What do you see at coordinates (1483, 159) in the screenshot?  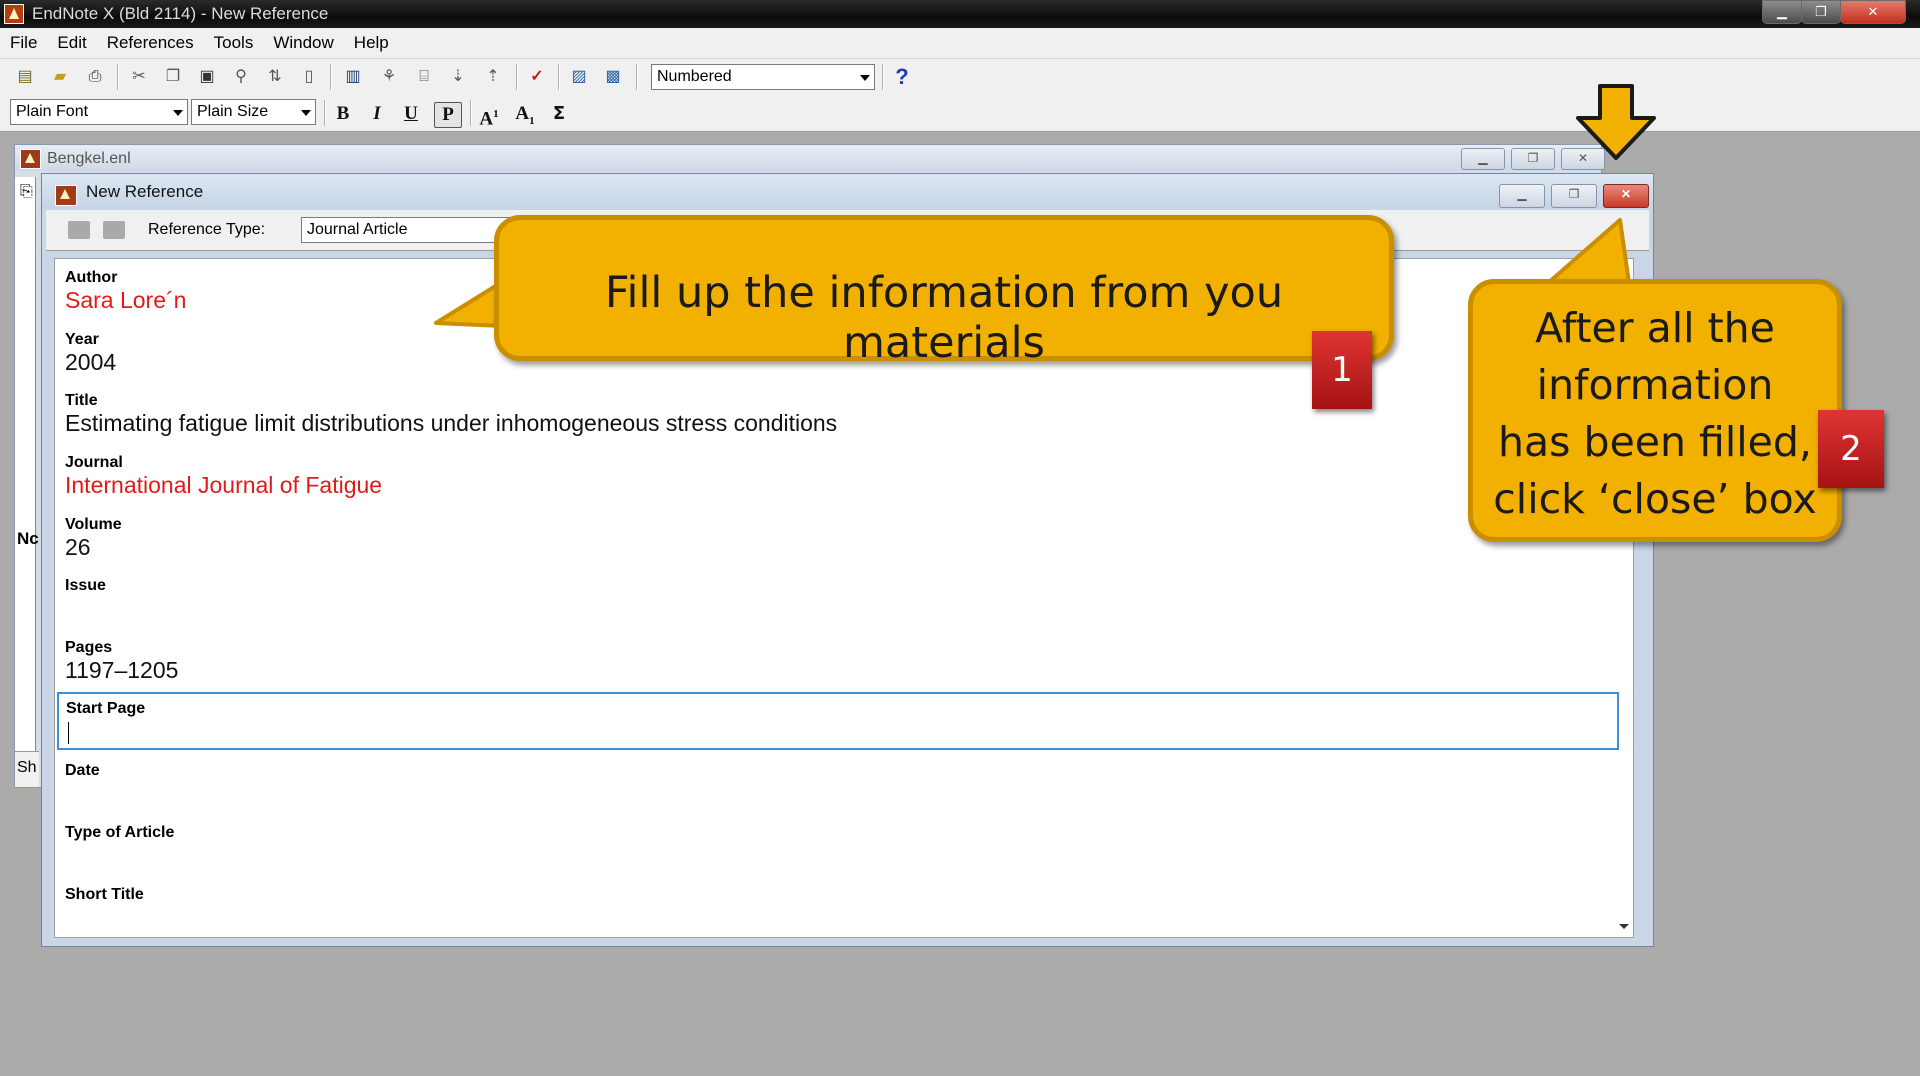 I see `library-minimize-button: ▁` at bounding box center [1483, 159].